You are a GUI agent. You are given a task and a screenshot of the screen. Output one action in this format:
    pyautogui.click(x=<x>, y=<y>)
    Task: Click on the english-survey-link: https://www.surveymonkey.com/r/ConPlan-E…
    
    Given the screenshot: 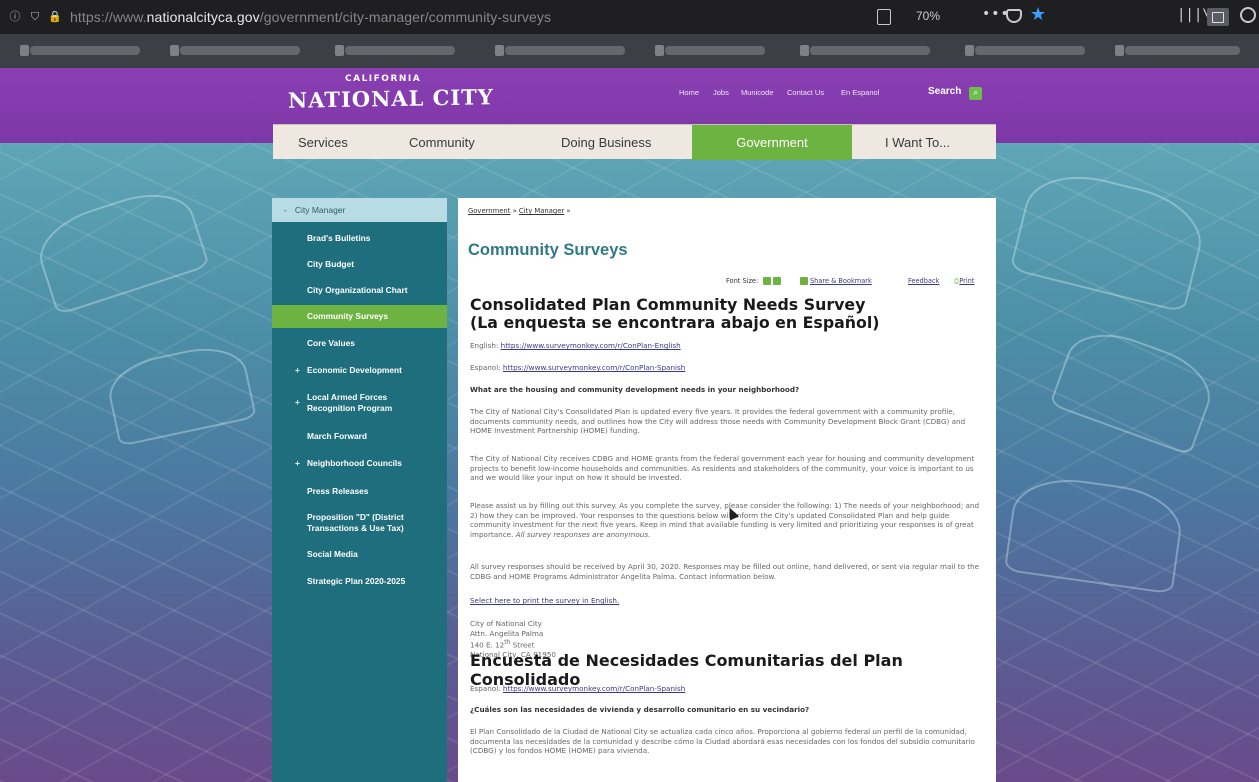 What is the action you would take?
    pyautogui.click(x=591, y=345)
    